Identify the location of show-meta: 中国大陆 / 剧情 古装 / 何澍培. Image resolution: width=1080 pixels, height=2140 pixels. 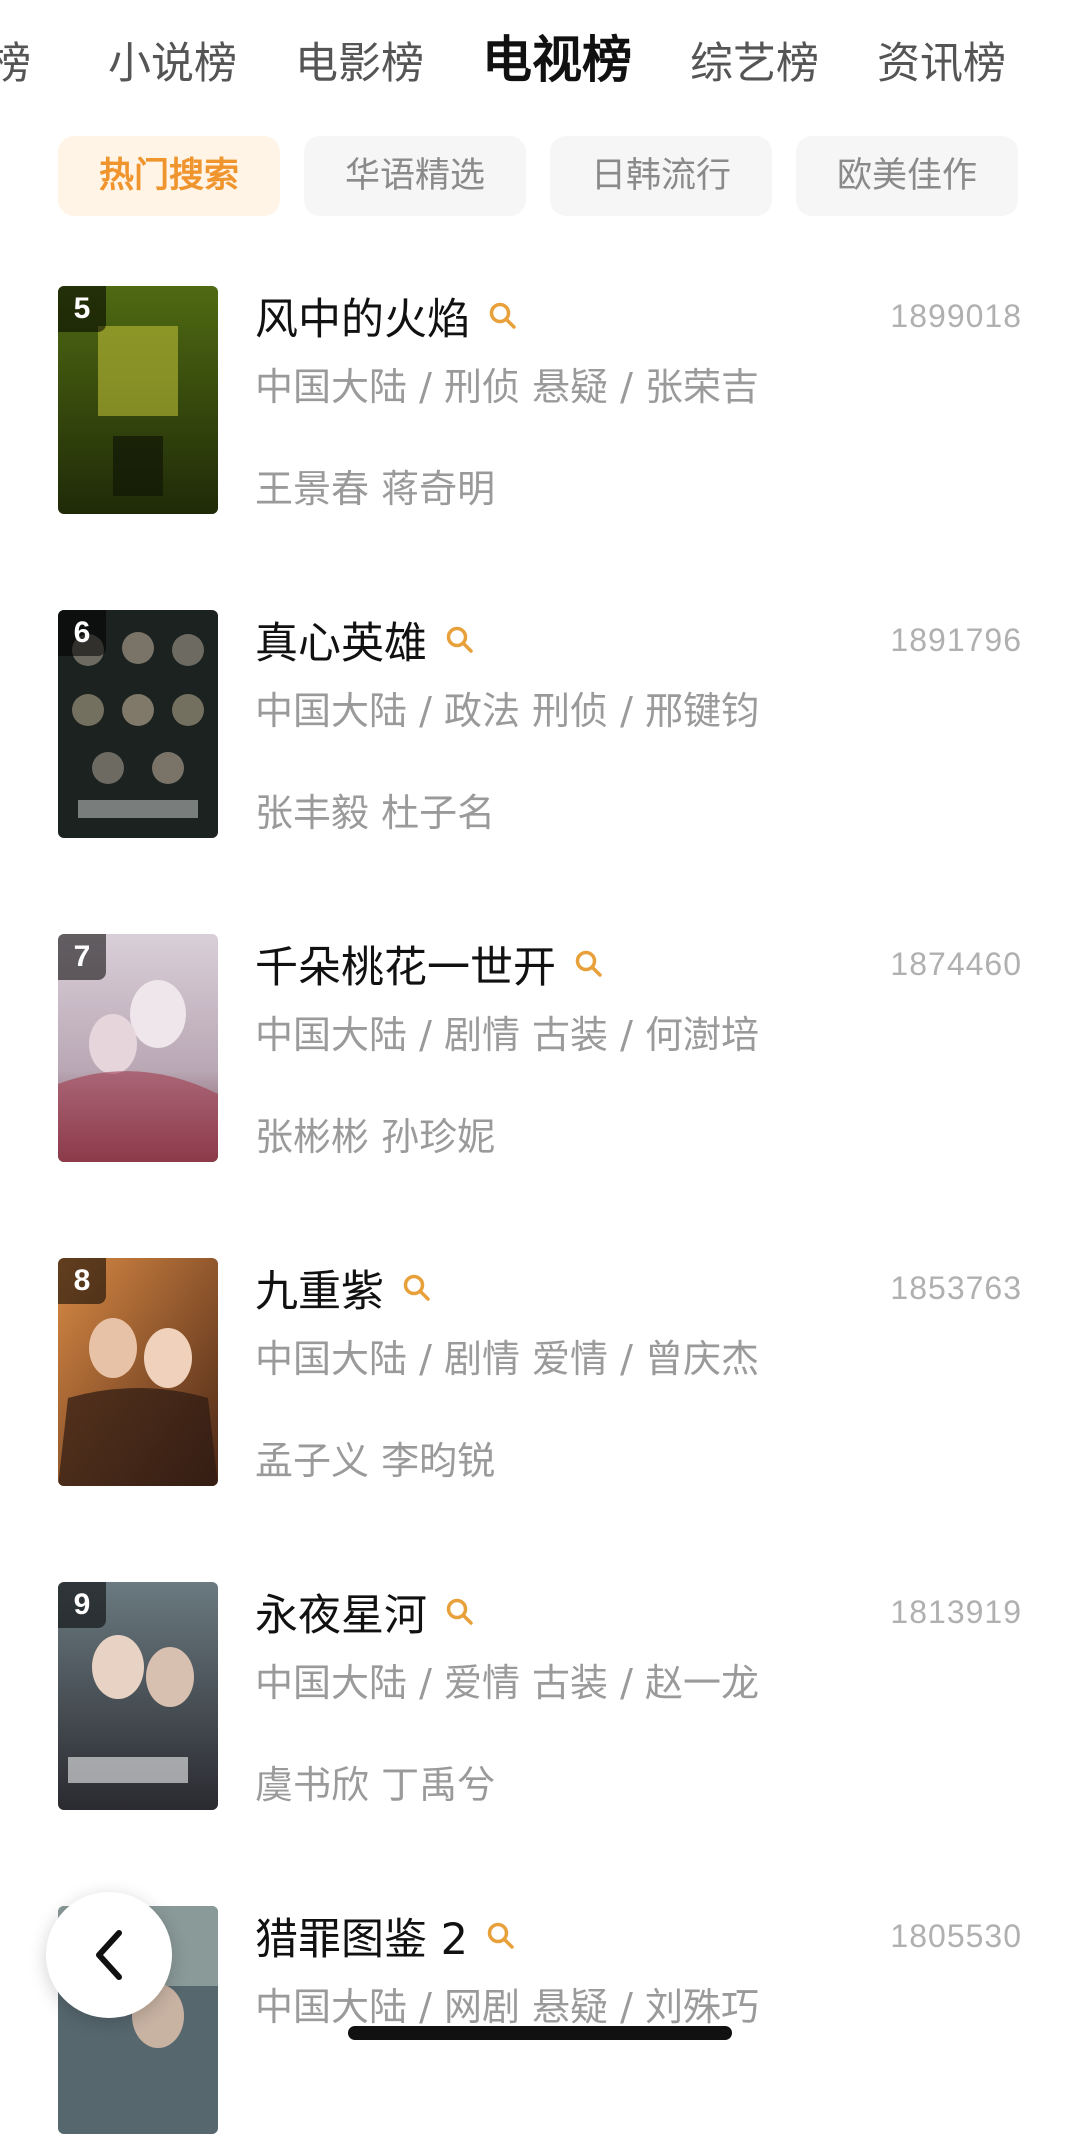
(507, 1035).